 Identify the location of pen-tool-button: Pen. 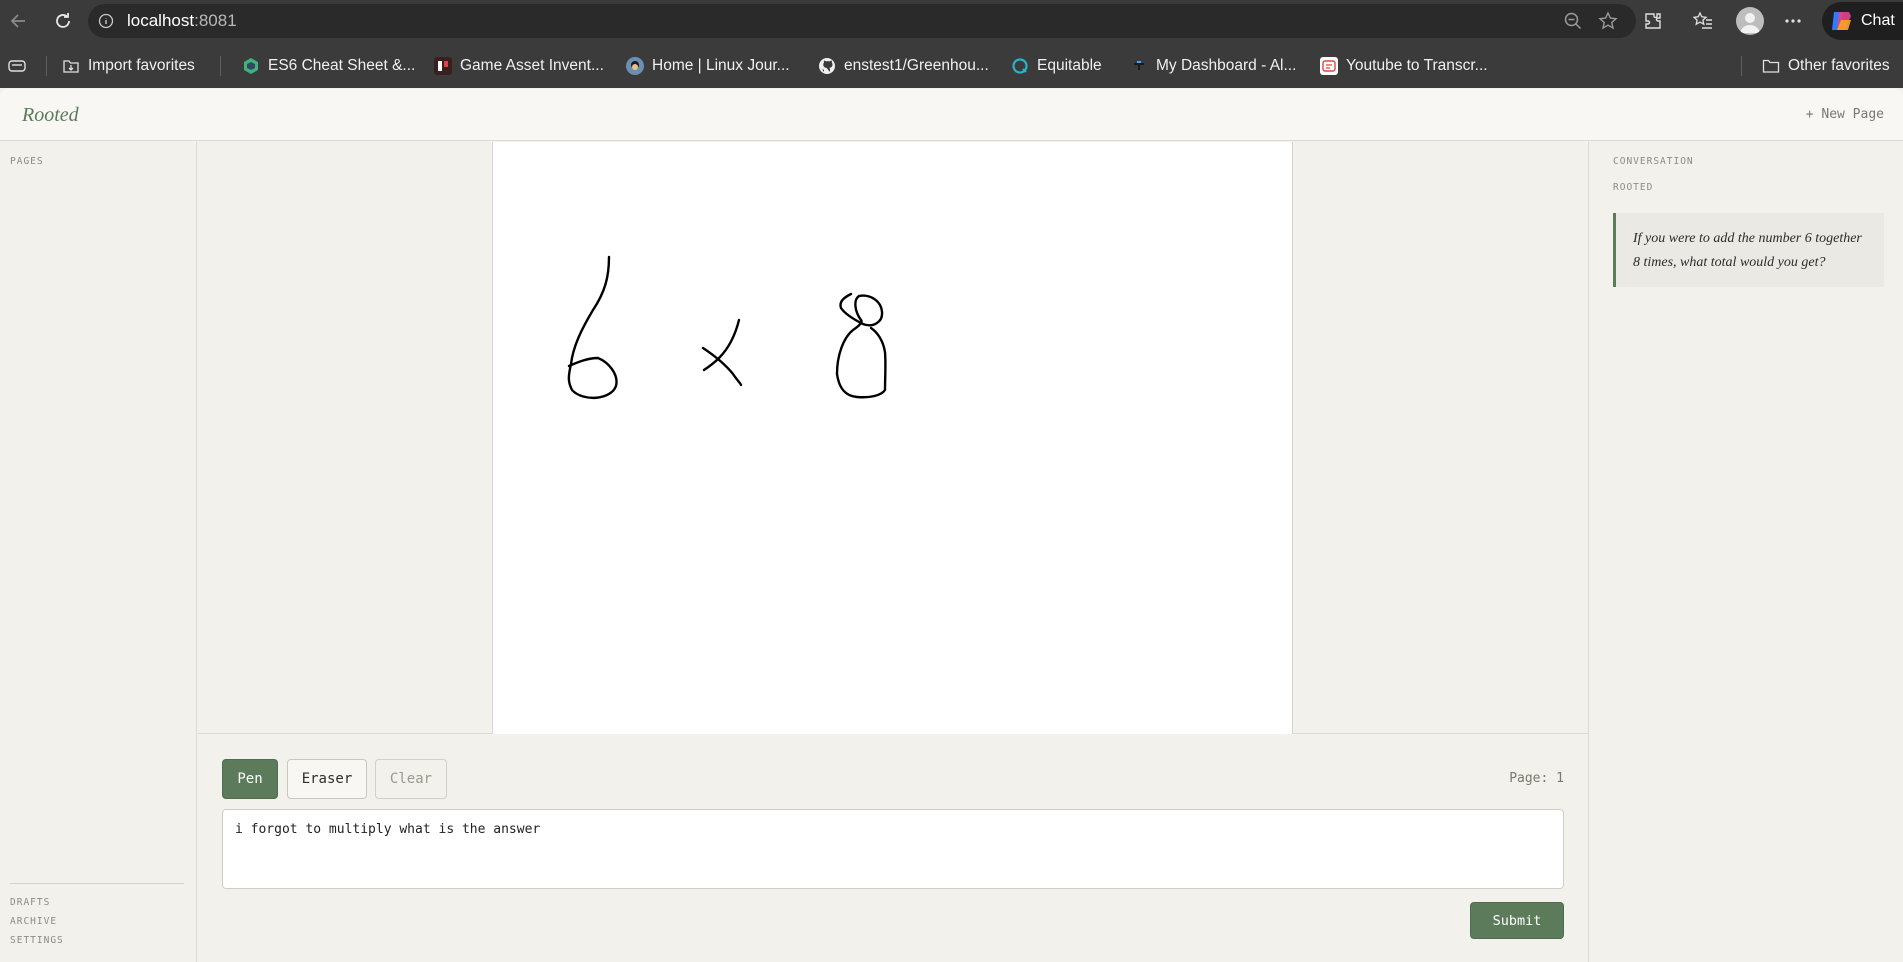
(250, 779).